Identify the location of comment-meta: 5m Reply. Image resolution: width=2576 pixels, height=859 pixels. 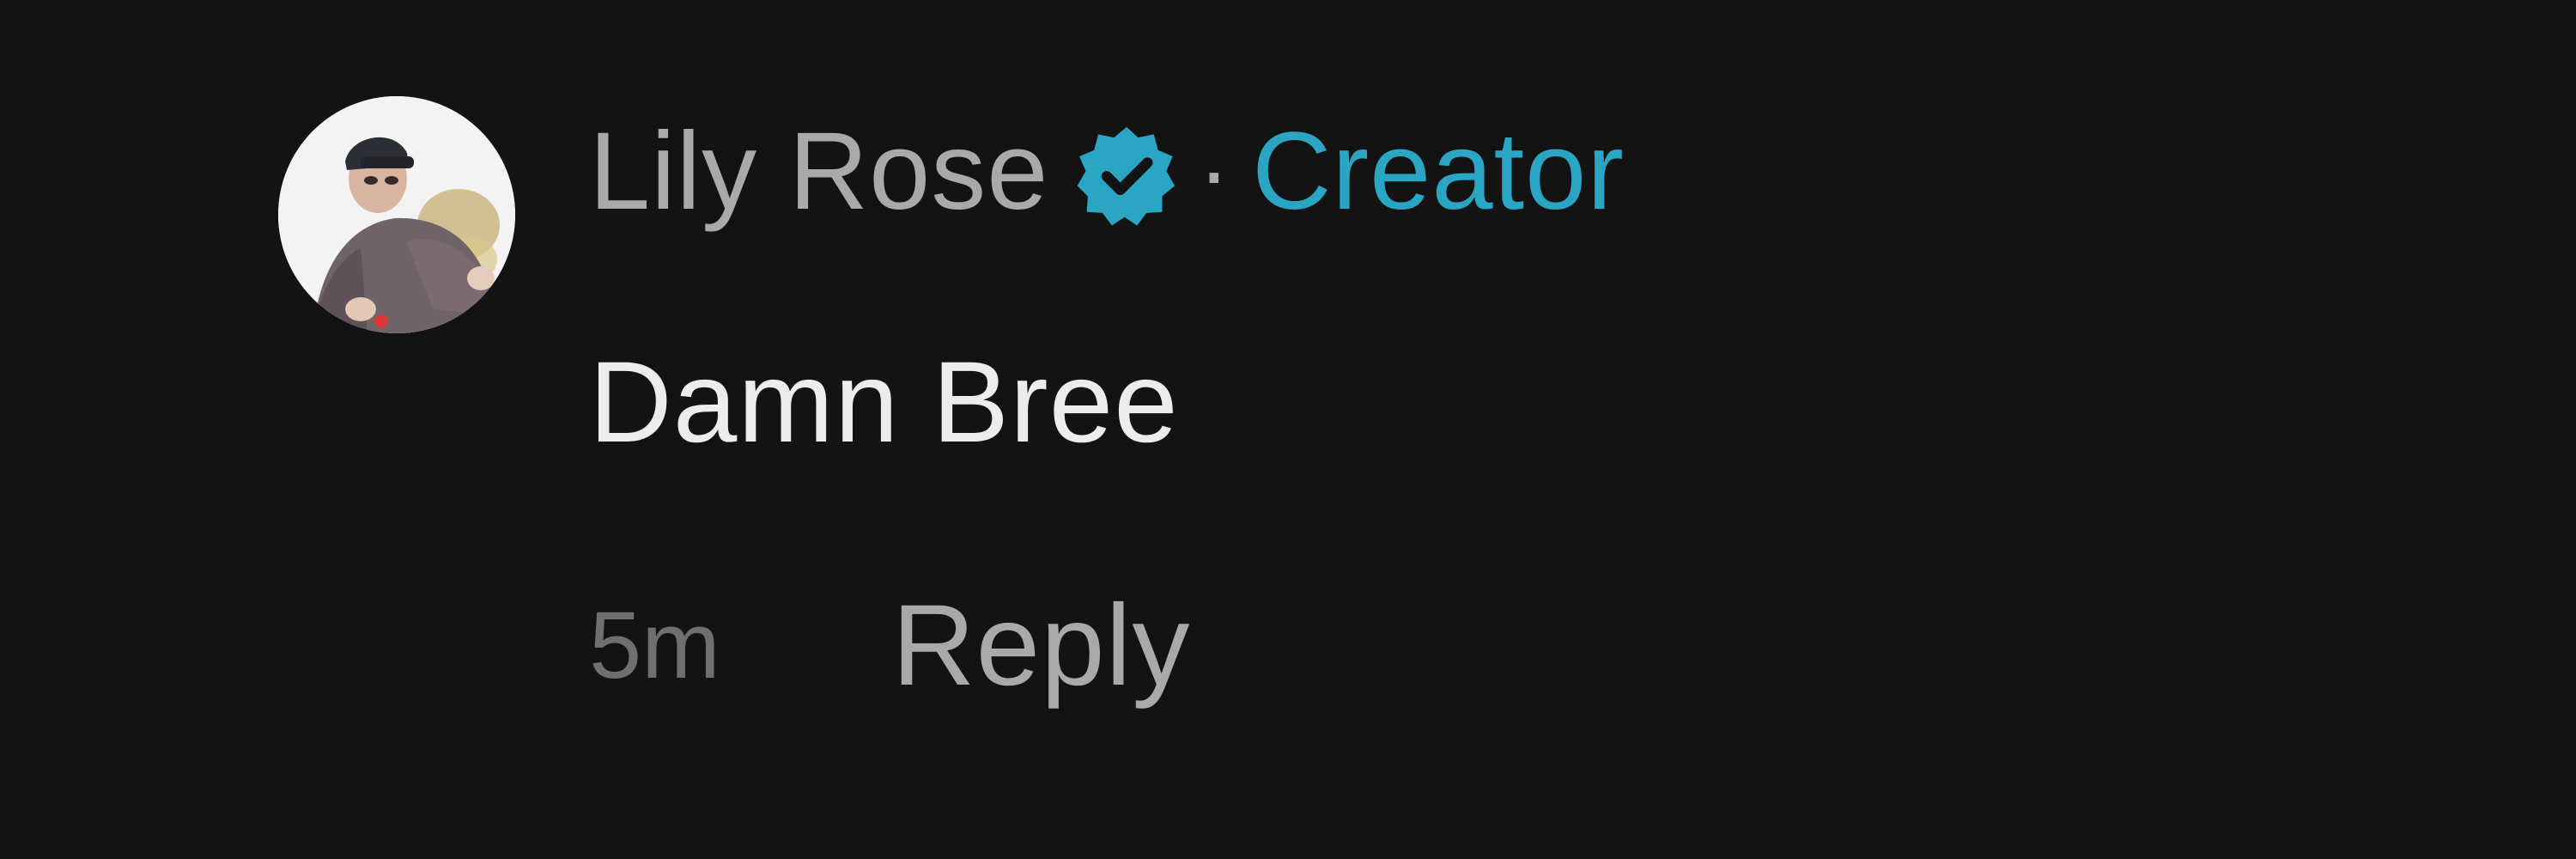
(889, 646).